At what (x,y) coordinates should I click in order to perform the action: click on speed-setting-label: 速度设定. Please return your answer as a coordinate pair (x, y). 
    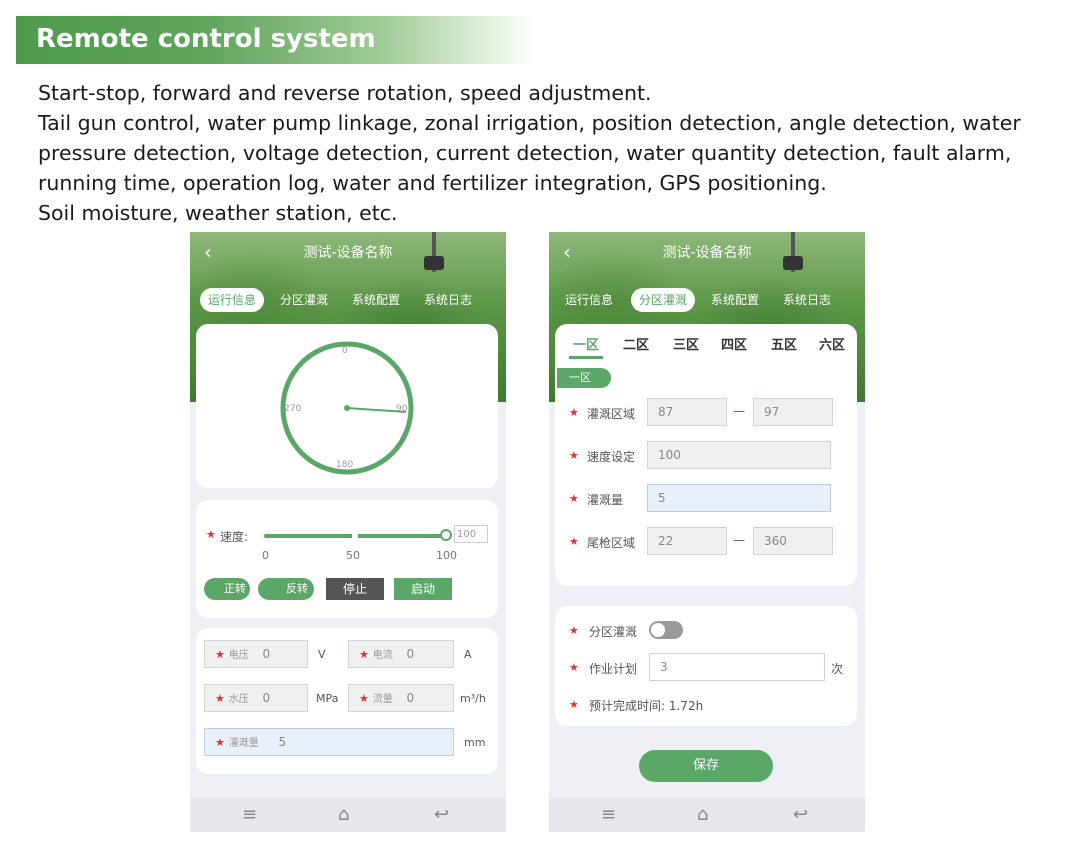
    Looking at the image, I should click on (611, 457).